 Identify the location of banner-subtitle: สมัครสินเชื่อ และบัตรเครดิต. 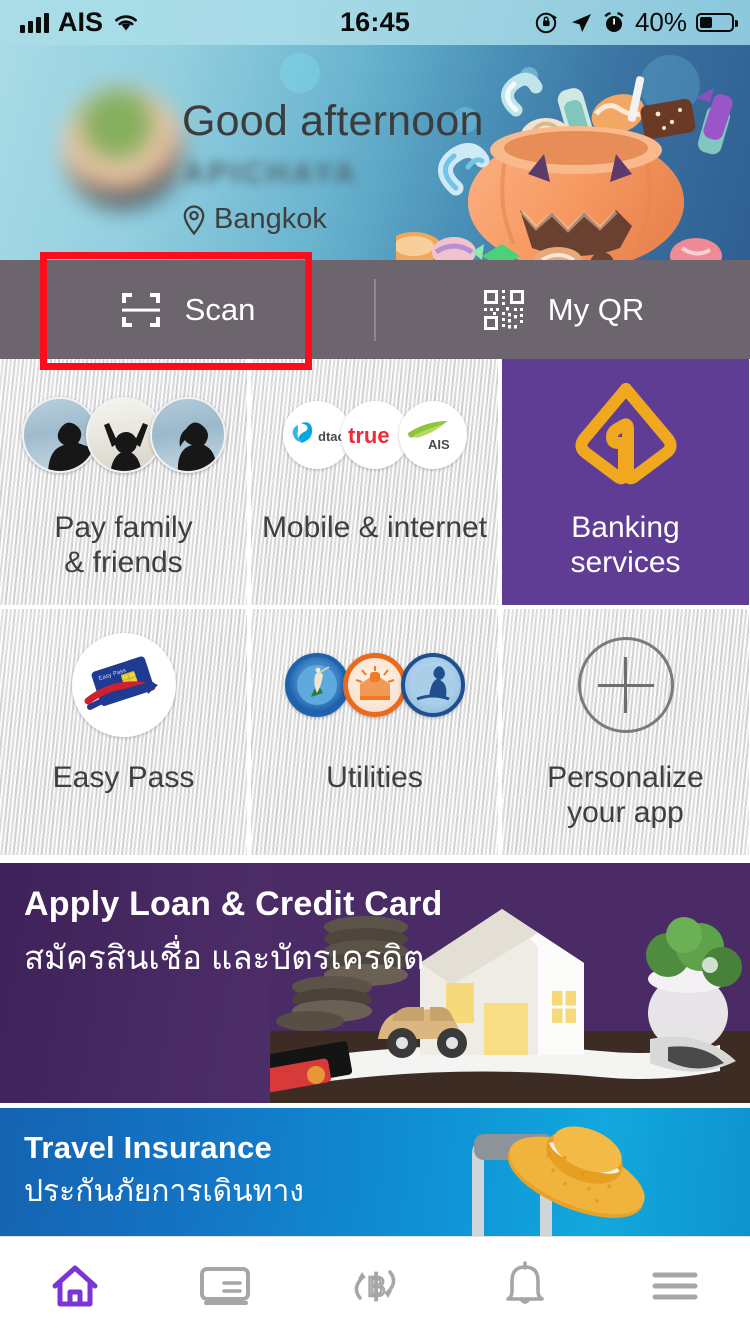
(224, 957).